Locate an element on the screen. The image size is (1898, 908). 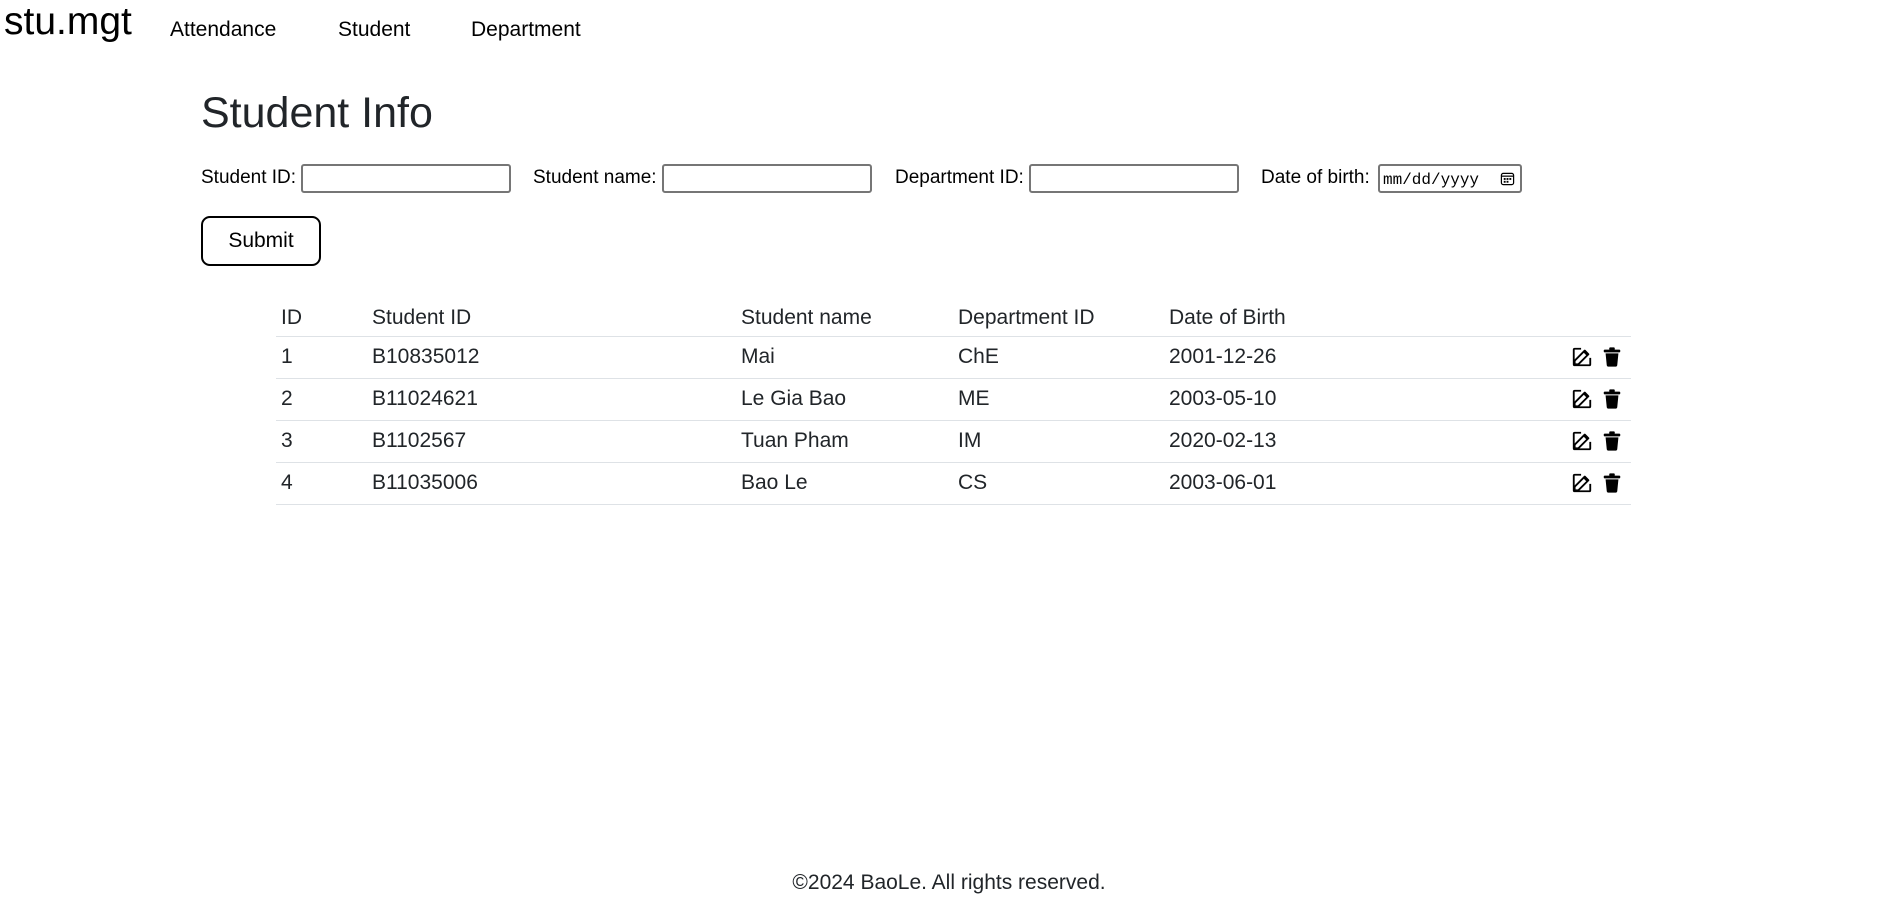
nav-link-attendance: Attendance is located at coordinates (223, 30).